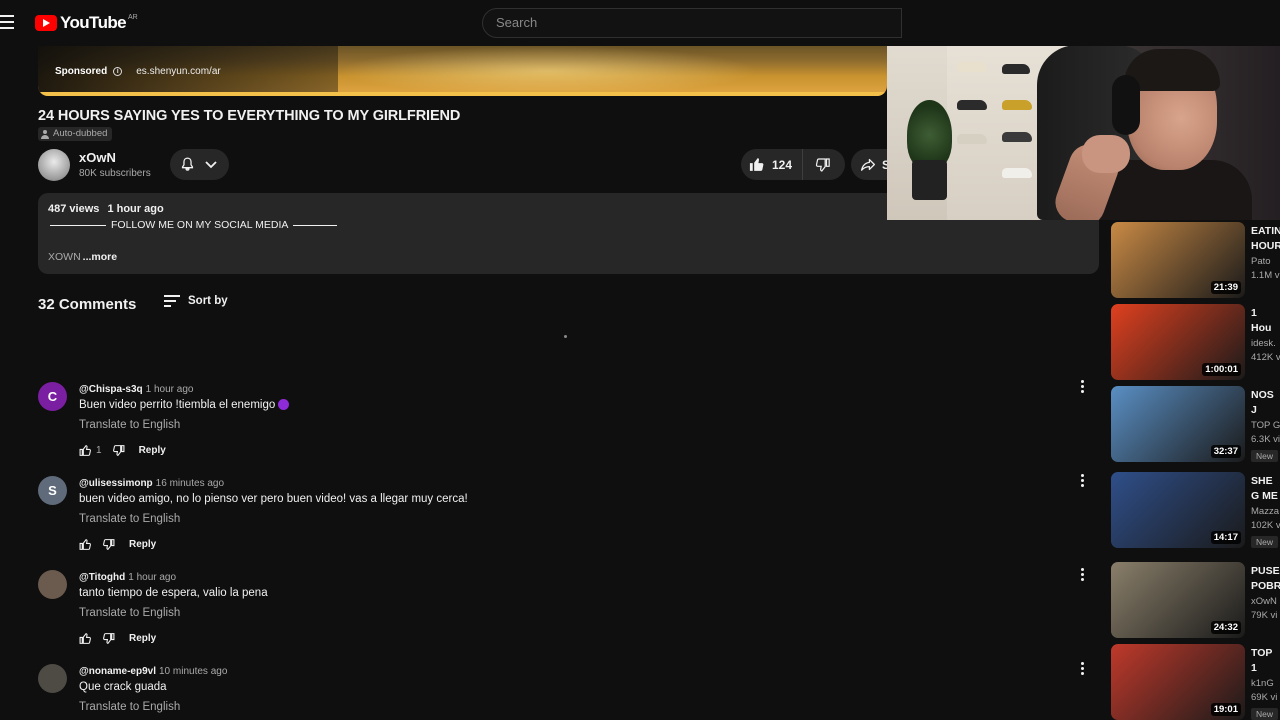 The image size is (1280, 720). Describe the element at coordinates (52, 490) in the screenshot. I see `comment-avatar: S` at that location.